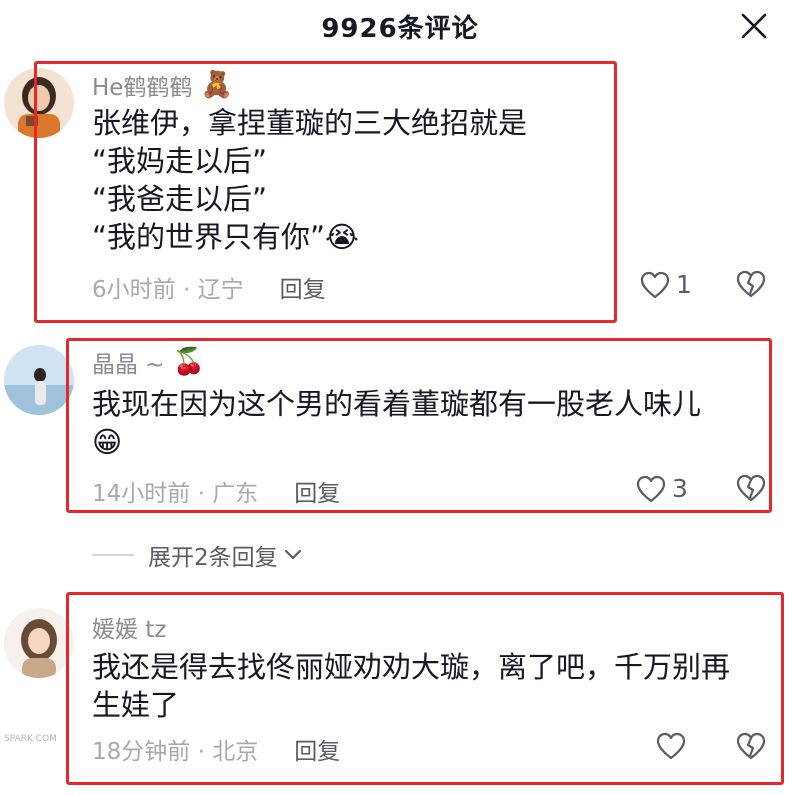  I want to click on divider, so click(113, 555).